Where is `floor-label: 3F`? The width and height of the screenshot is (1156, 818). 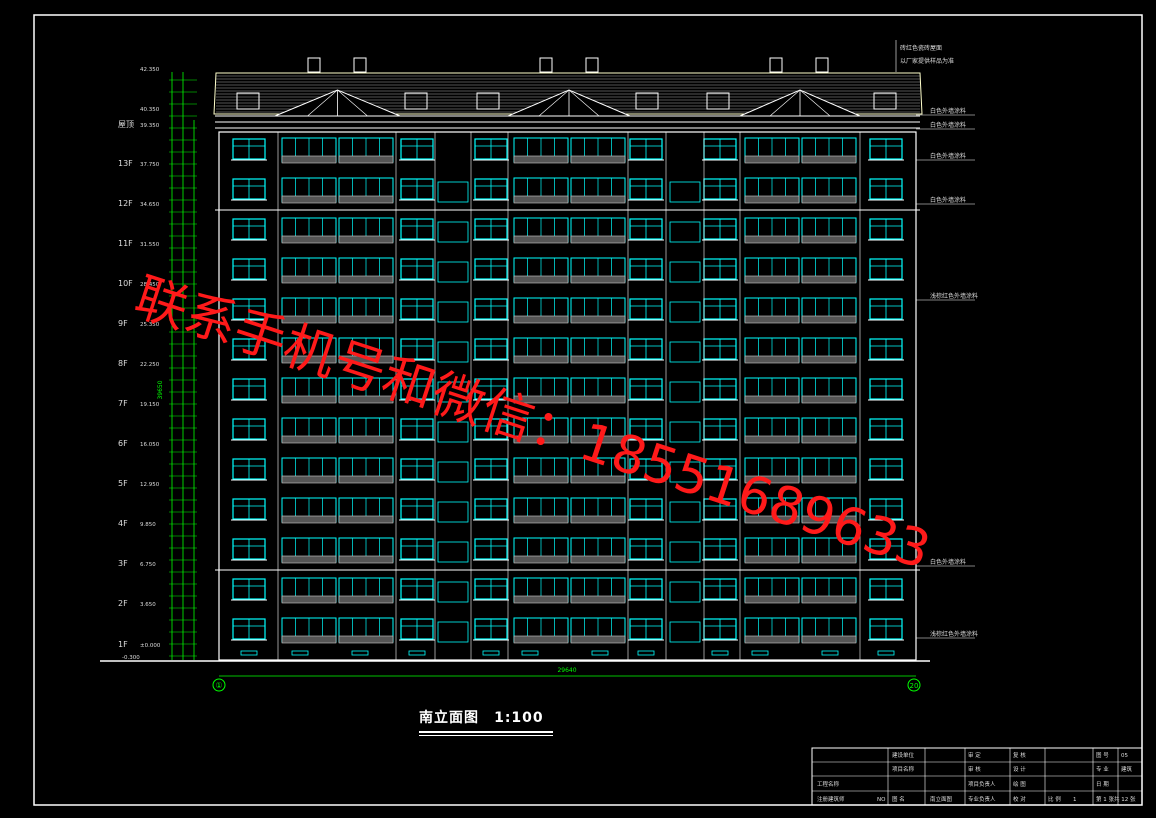
floor-label: 3F is located at coordinates (123, 563).